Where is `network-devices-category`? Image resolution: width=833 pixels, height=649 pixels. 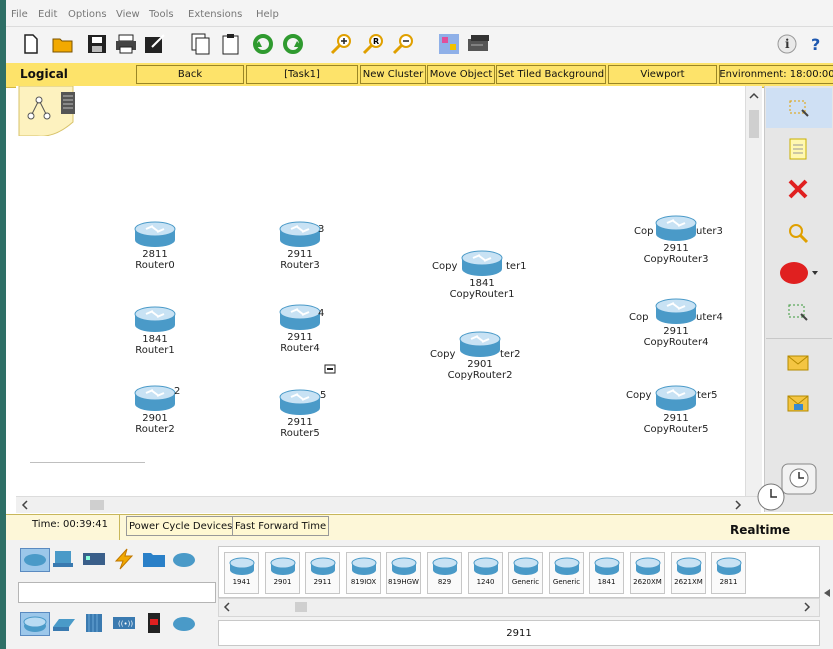
network-devices-category is located at coordinates (35, 560).